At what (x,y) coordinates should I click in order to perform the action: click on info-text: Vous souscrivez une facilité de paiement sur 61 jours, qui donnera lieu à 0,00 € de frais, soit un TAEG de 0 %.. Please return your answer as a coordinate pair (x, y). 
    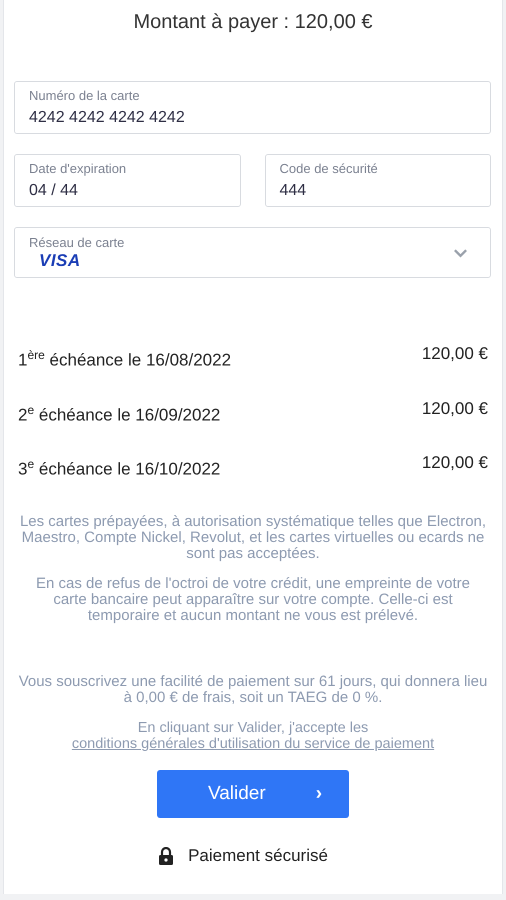
    Looking at the image, I should click on (253, 690).